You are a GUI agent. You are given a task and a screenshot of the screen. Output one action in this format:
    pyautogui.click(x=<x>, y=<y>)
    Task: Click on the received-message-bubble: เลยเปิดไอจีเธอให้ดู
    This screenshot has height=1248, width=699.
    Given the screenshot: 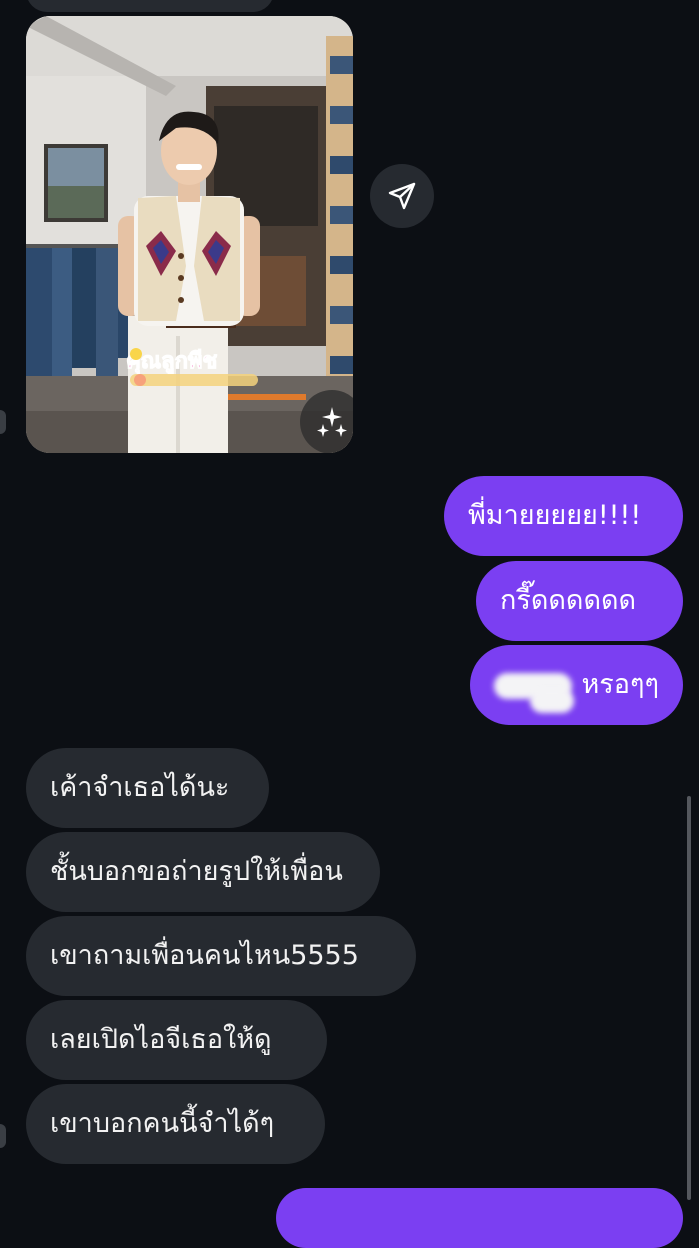 What is the action you would take?
    pyautogui.click(x=176, y=1040)
    